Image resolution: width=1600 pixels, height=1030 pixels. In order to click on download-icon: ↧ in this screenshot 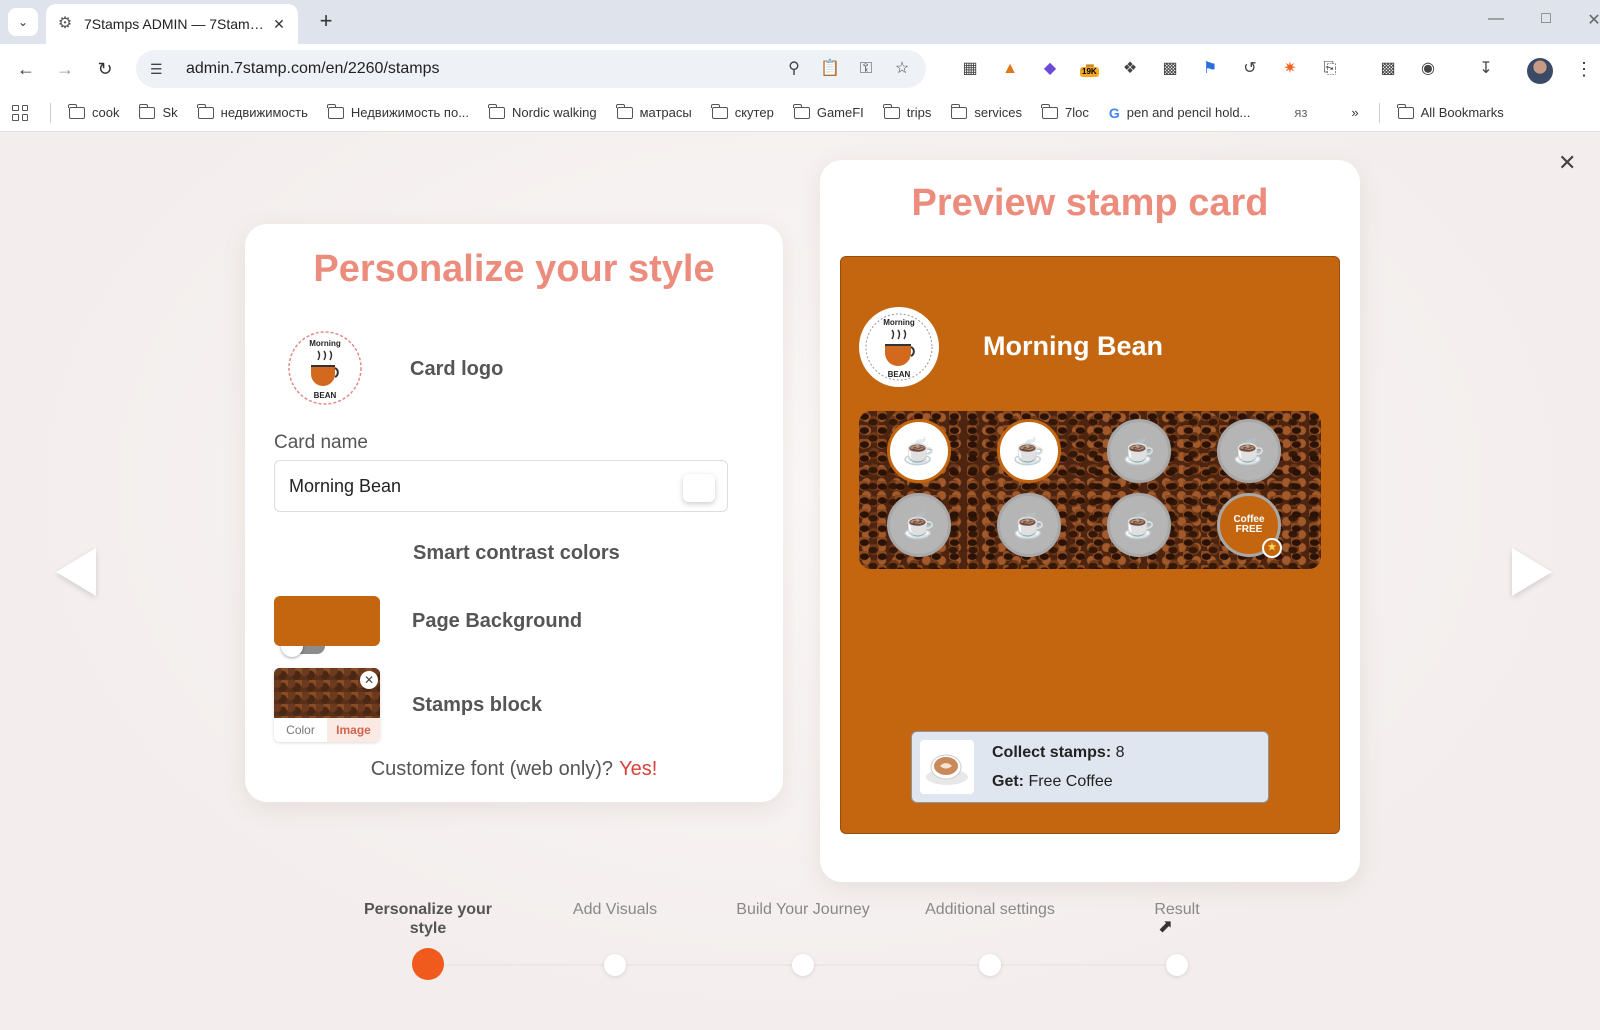, I will do `click(1486, 69)`.